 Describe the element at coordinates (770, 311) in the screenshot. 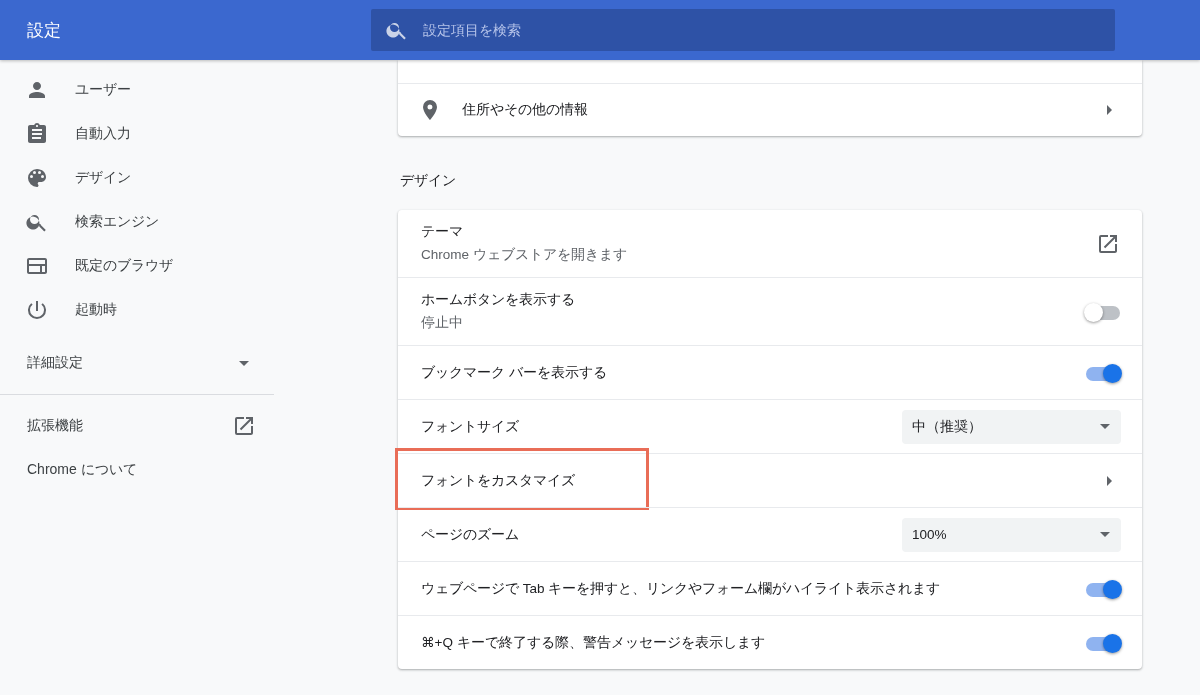

I see `settings-row: ホームボタンを表示する 停止中` at that location.